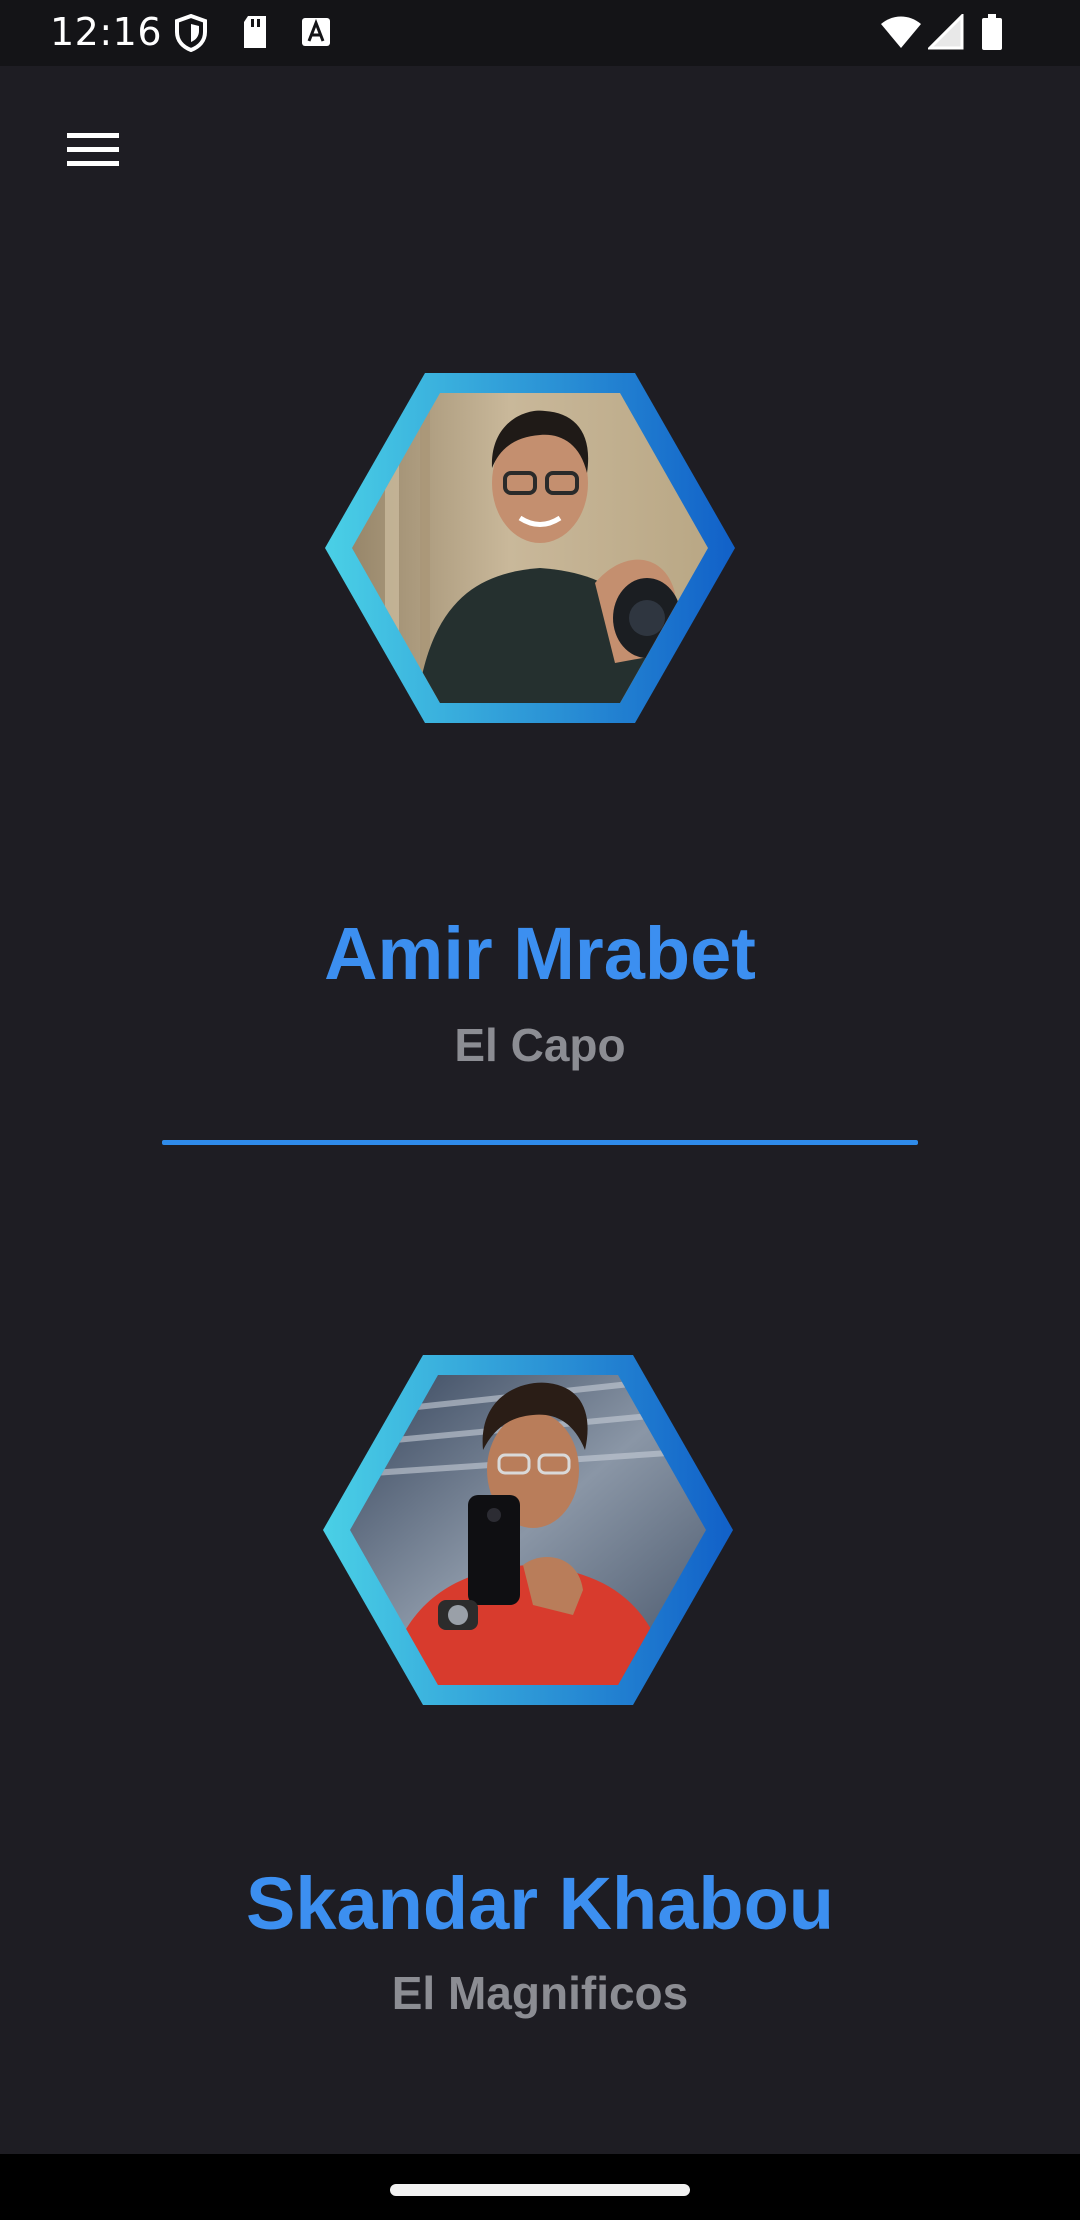 The width and height of the screenshot is (1080, 2220). Describe the element at coordinates (540, 1142) in the screenshot. I see `divider` at that location.